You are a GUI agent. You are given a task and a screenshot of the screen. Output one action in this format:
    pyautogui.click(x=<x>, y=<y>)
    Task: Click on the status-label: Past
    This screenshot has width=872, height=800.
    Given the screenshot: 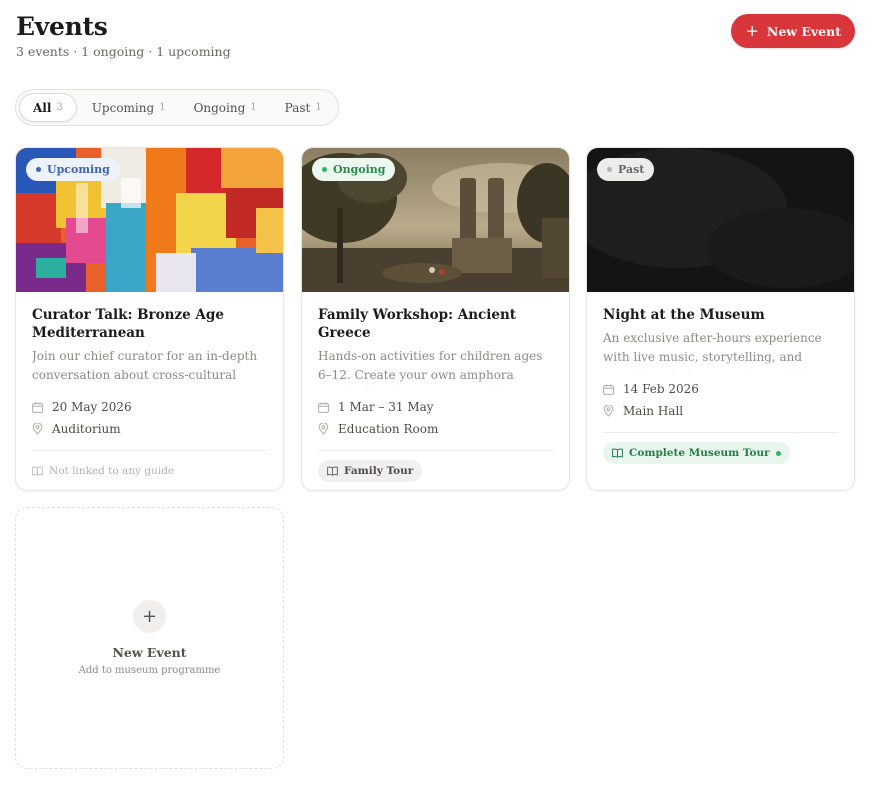 What is the action you would take?
    pyautogui.click(x=631, y=169)
    